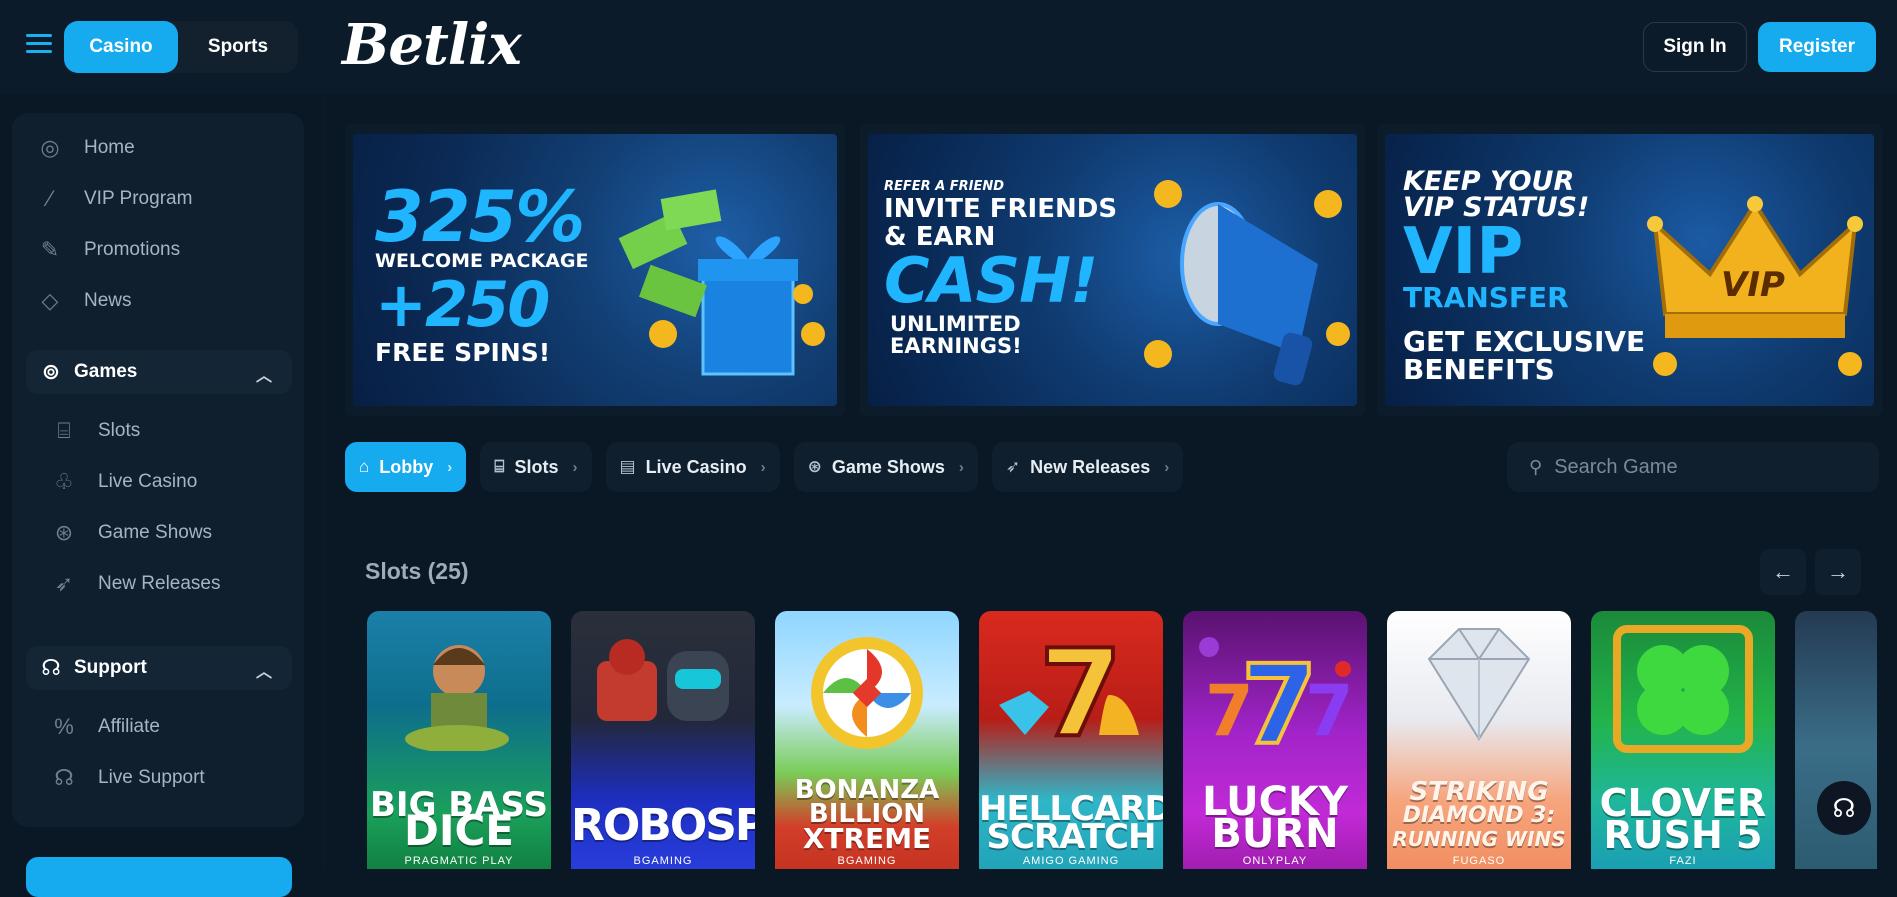 This screenshot has height=897, width=1897. What do you see at coordinates (1817, 47) in the screenshot?
I see `register-button: Register` at bounding box center [1817, 47].